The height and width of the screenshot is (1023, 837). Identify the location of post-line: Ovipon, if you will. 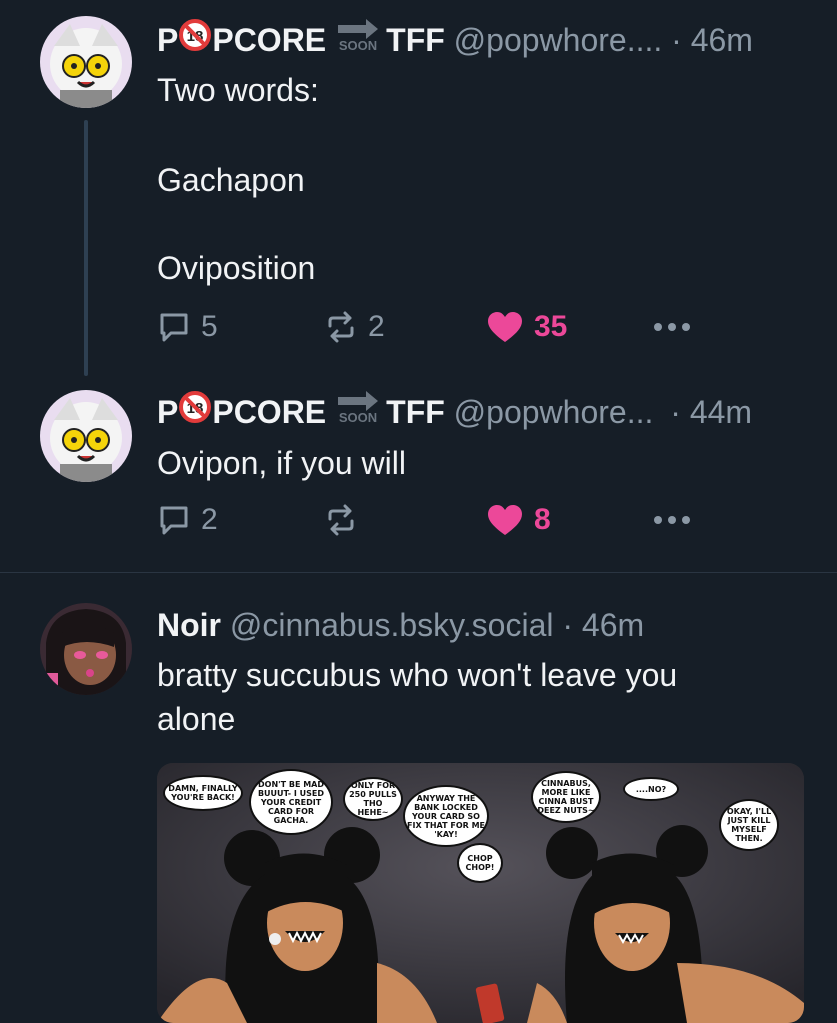
(281, 463).